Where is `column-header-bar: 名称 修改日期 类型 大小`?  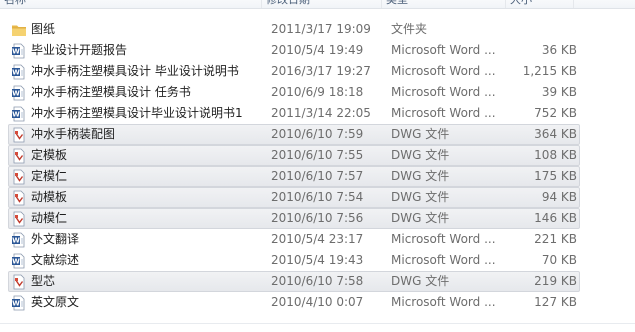 column-header-bar: 名称 修改日期 类型 大小 is located at coordinates (317, 4).